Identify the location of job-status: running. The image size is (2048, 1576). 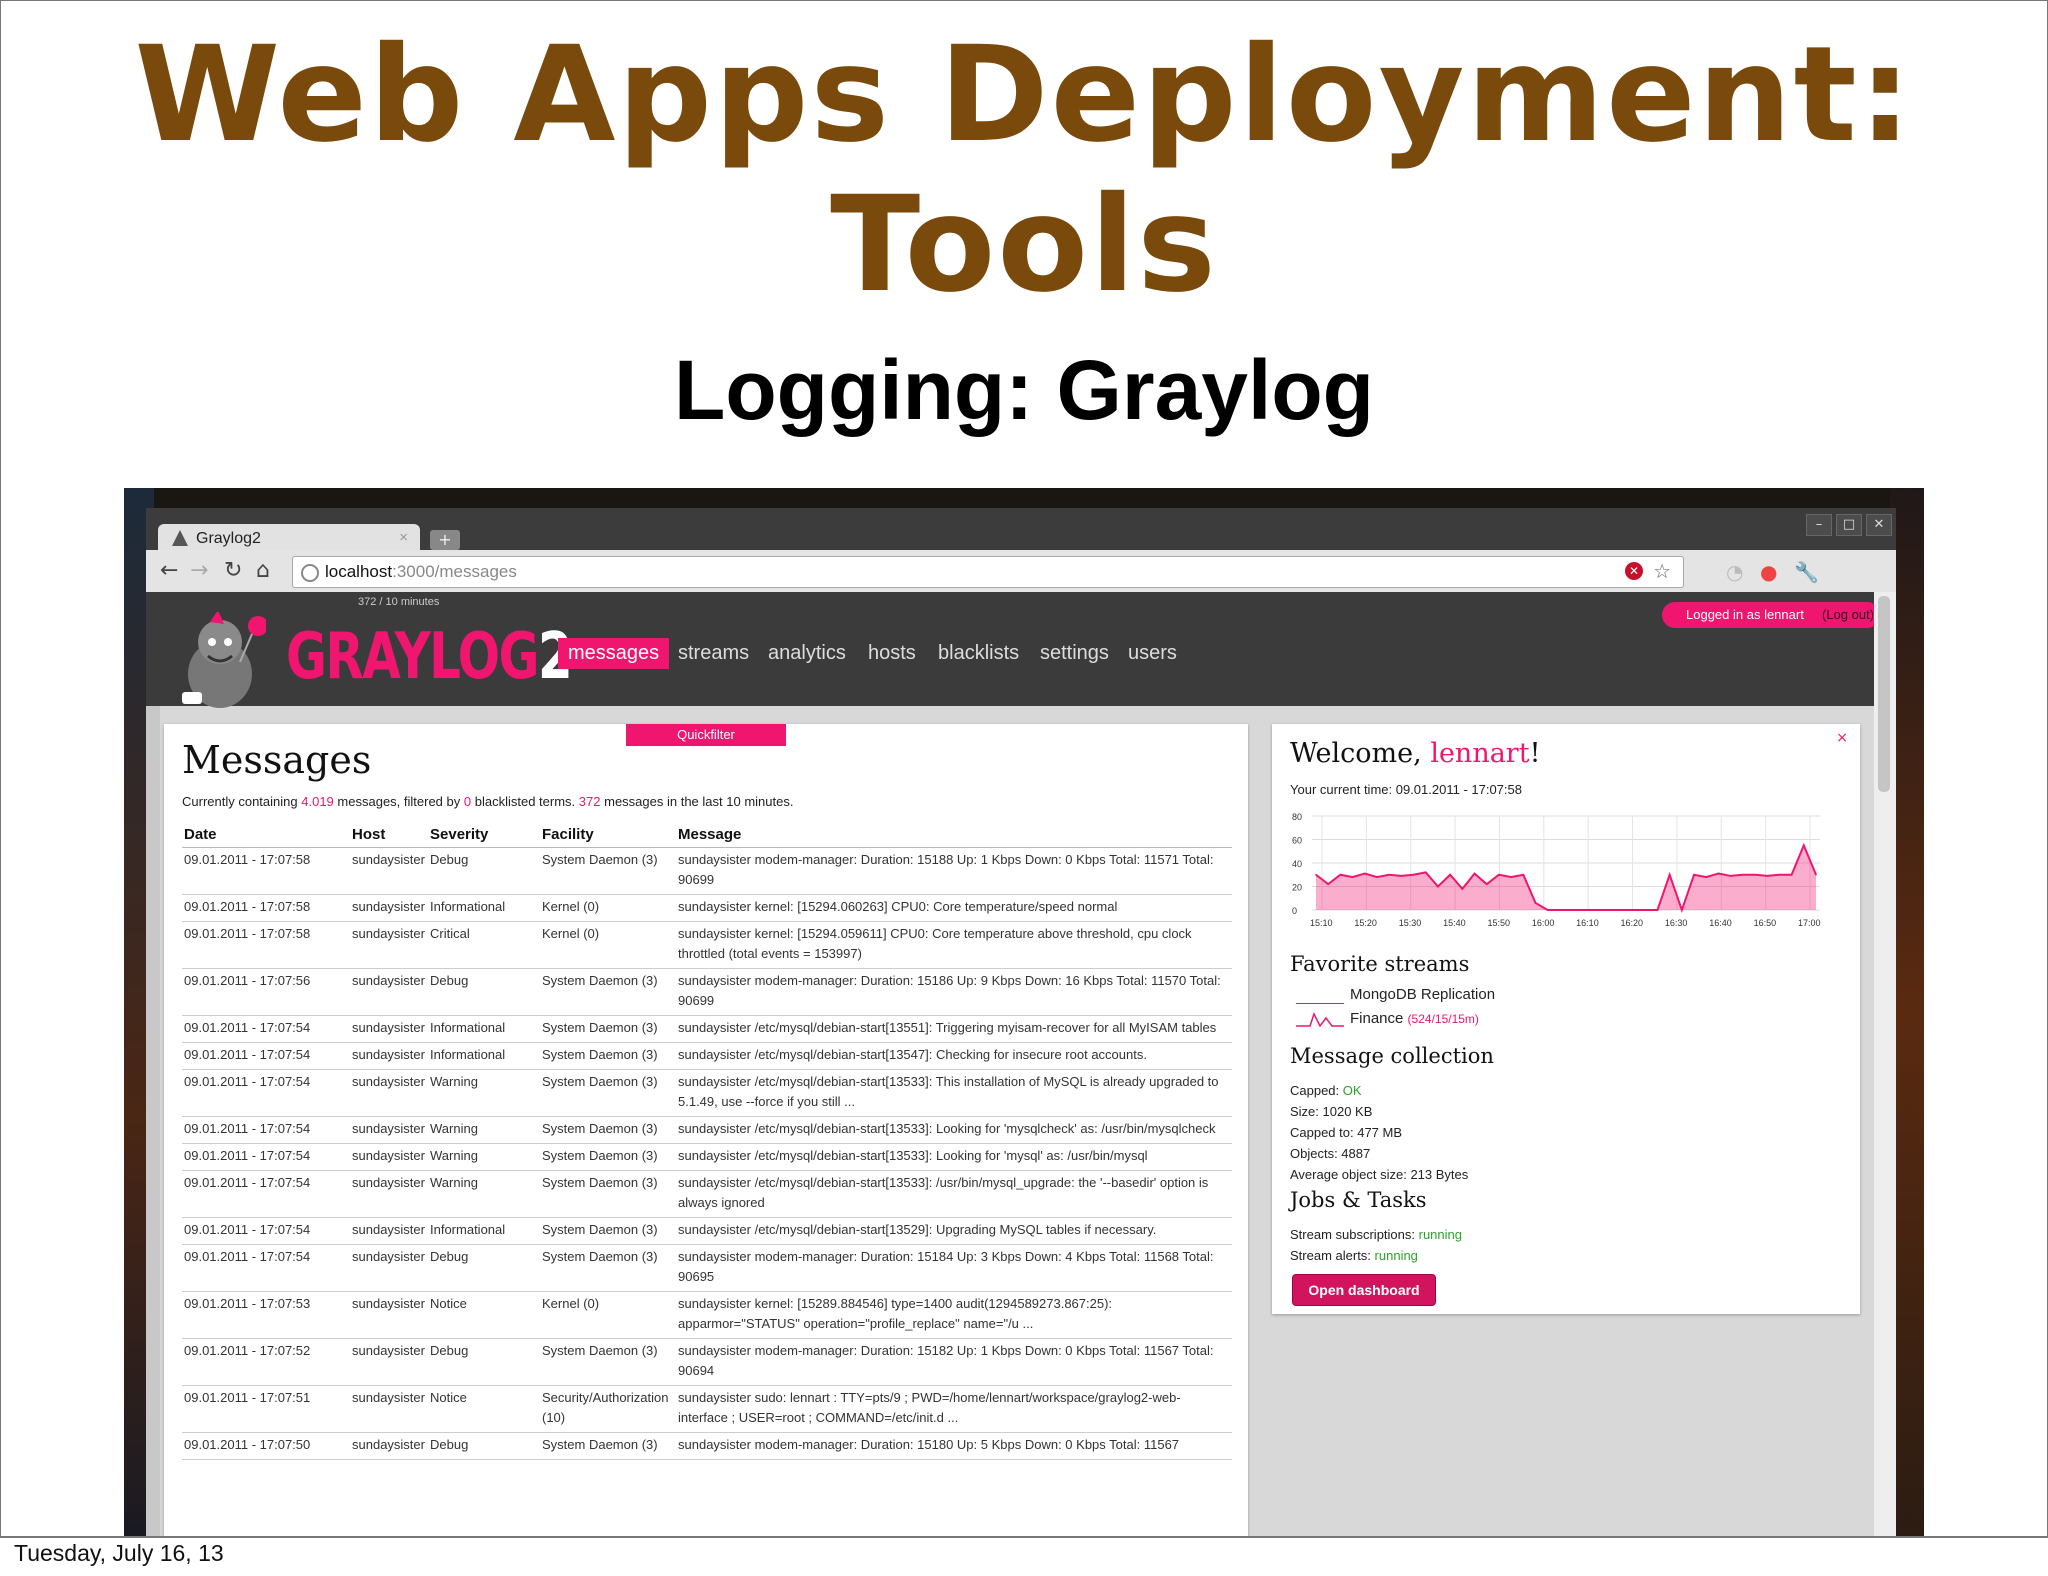
(1440, 1234).